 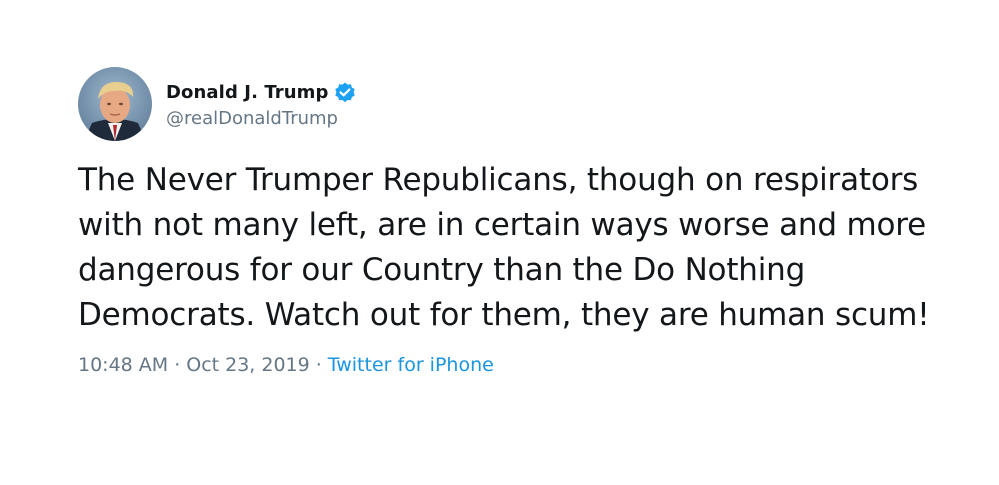 What do you see at coordinates (123, 365) in the screenshot?
I see `tweet-time: 10:48 AM` at bounding box center [123, 365].